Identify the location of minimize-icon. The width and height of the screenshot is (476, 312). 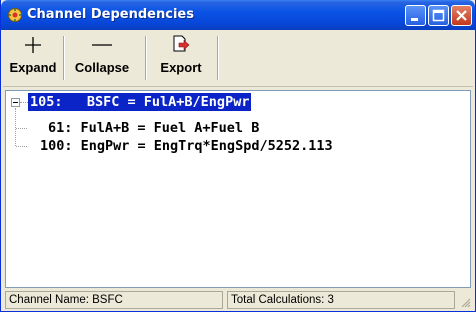
(414, 19).